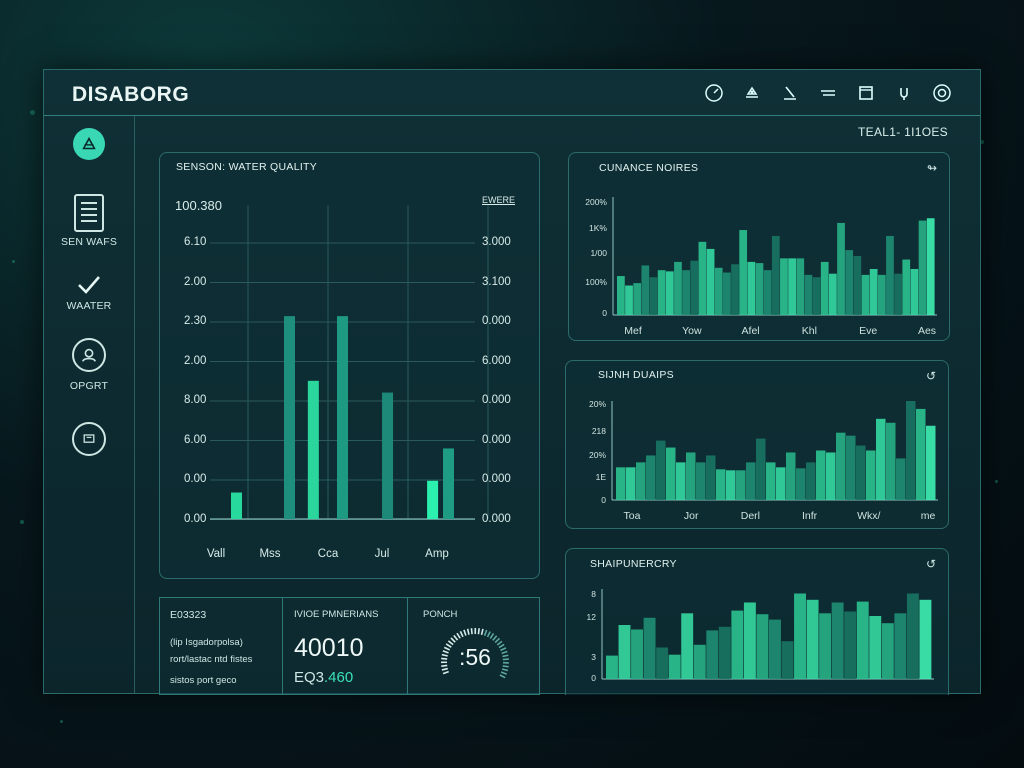  I want to click on stat-cell-punch: PONCH :56, so click(478, 646).